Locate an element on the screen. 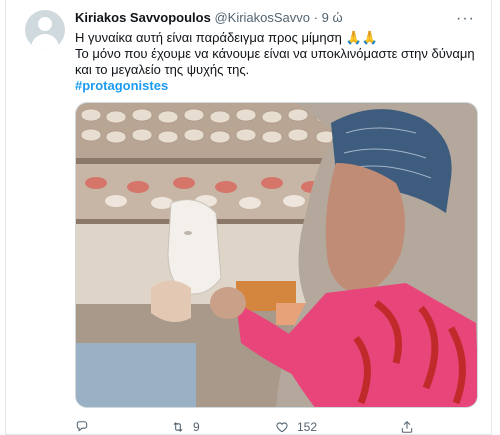  like-button: 152 is located at coordinates (296, 427).